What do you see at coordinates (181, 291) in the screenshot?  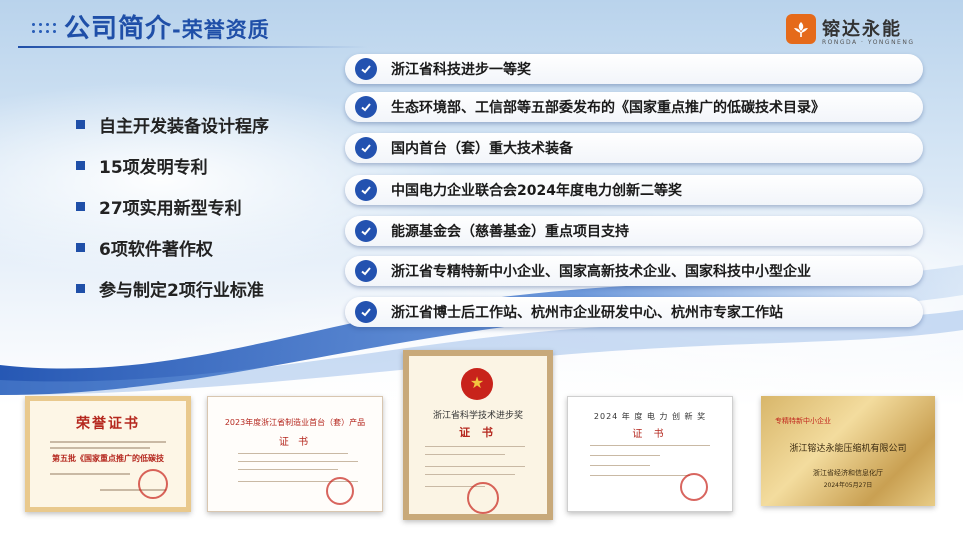 I see `capability-text: 参与制定2项行业标准` at bounding box center [181, 291].